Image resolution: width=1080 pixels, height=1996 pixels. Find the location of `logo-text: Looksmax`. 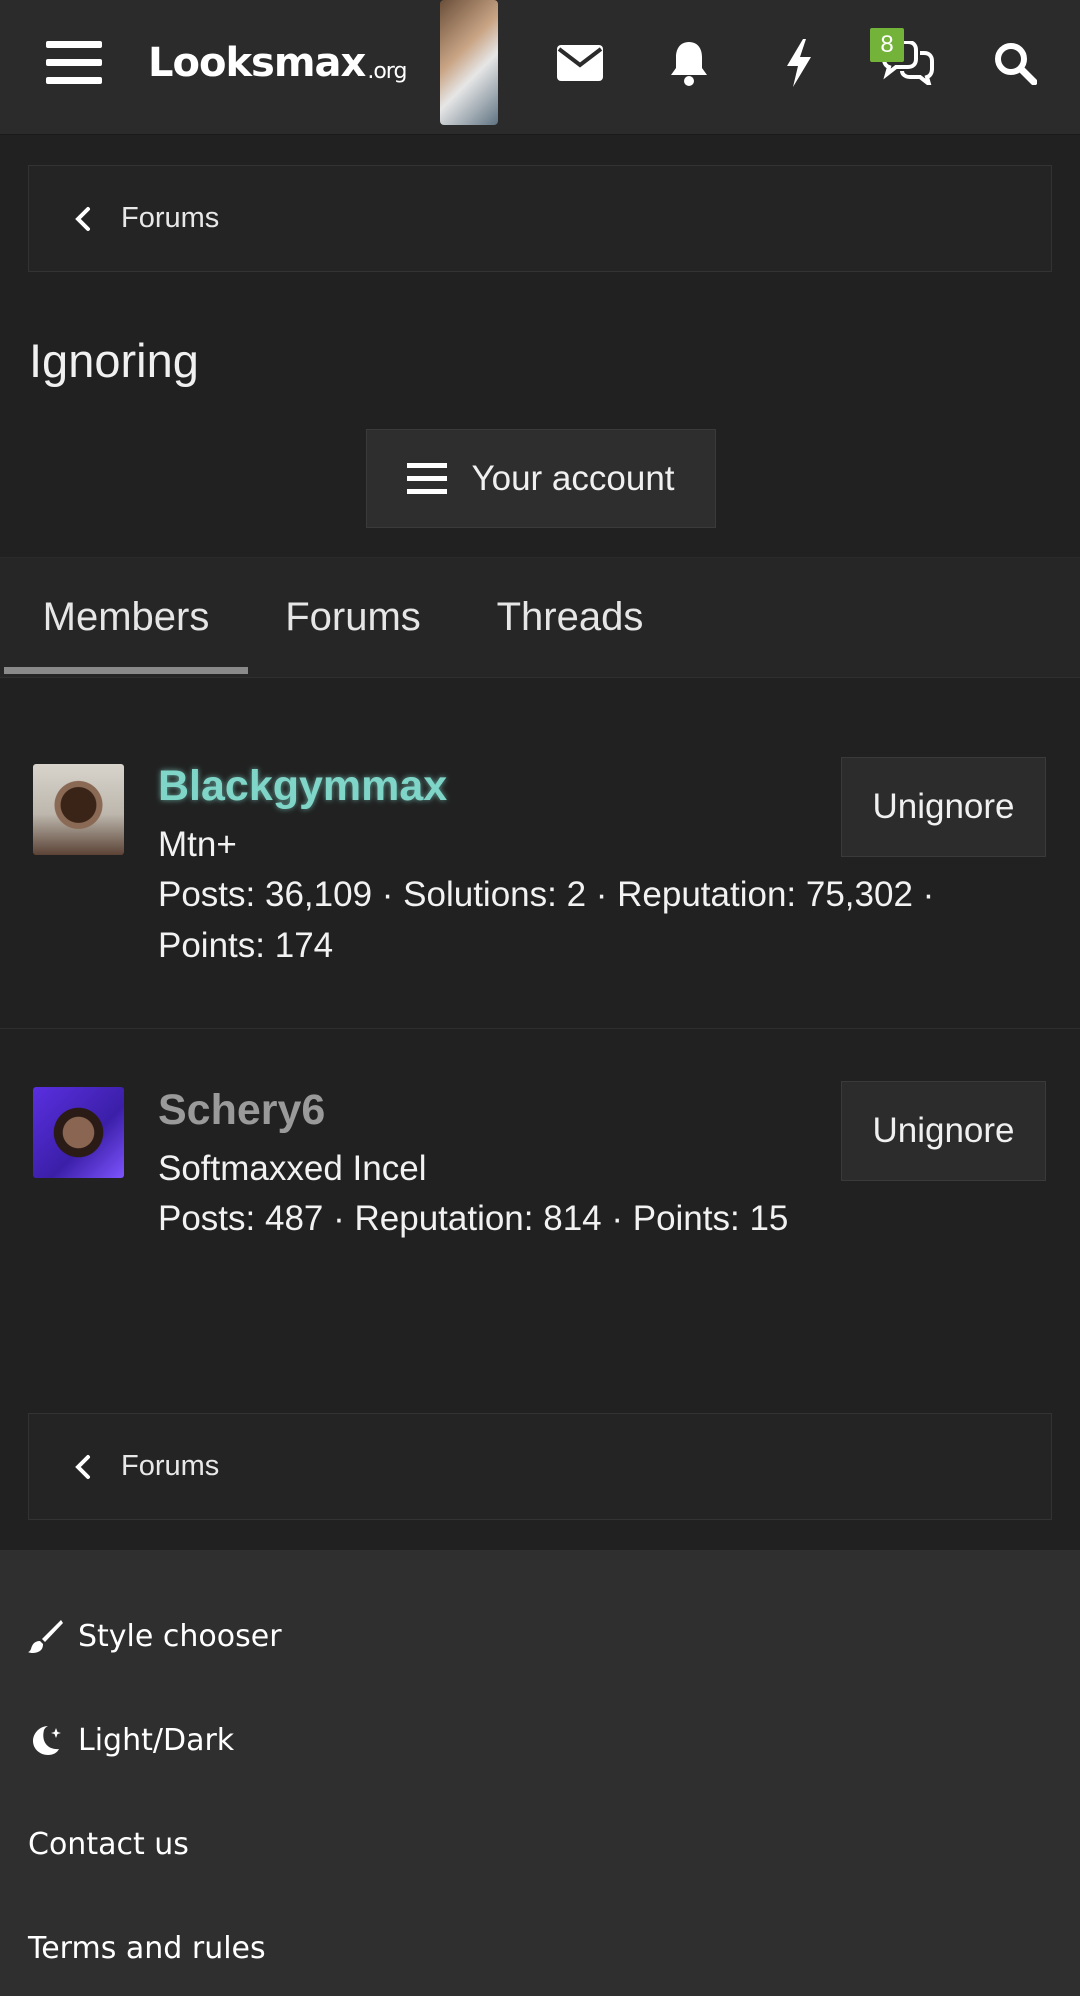

logo-text: Looksmax is located at coordinates (257, 62).